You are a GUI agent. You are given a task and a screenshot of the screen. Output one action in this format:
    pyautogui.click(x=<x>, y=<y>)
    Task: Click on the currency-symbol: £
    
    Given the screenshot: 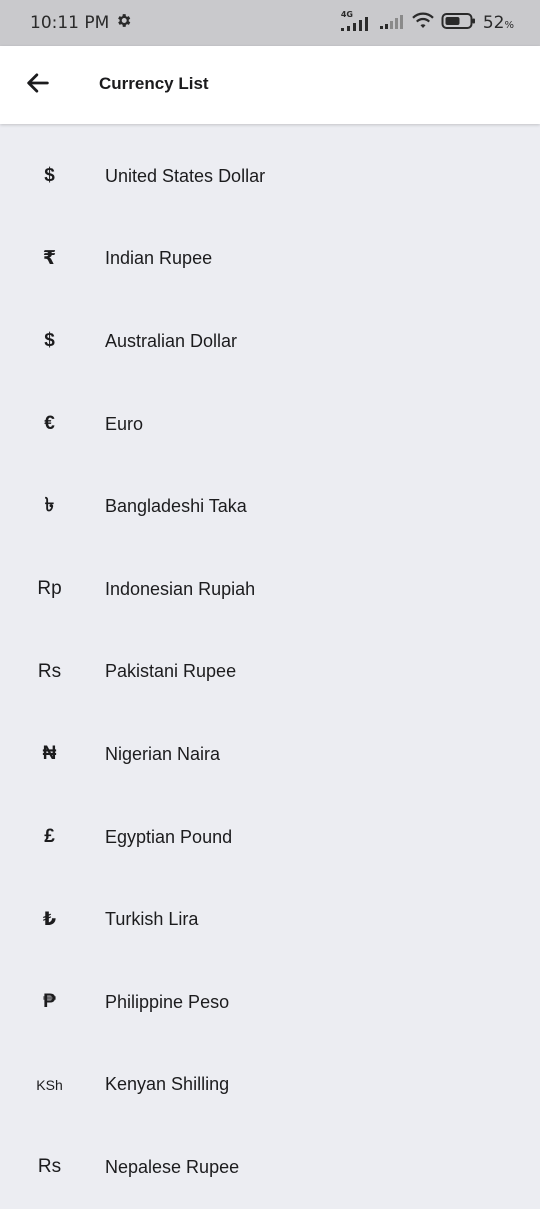 What is the action you would take?
    pyautogui.click(x=49, y=837)
    